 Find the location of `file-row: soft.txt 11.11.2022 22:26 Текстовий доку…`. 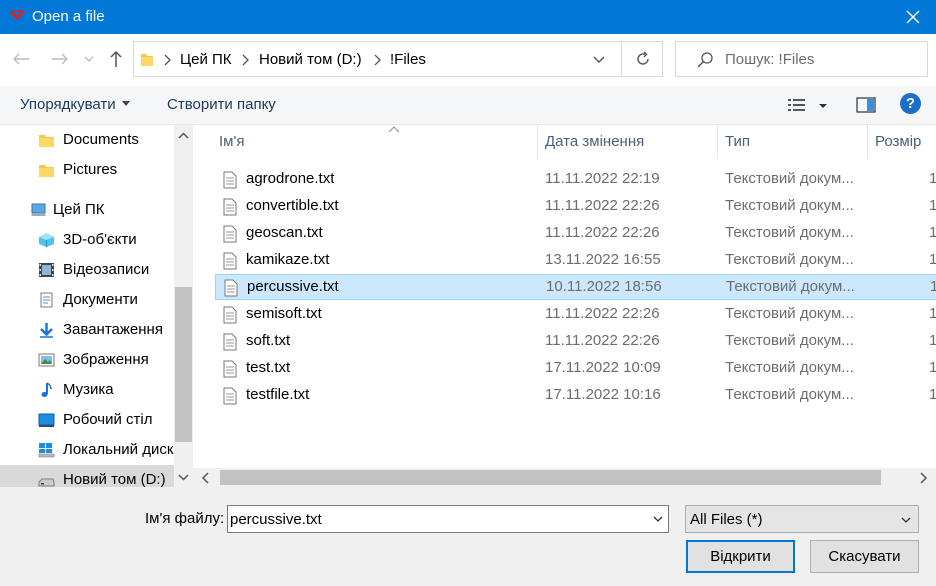

file-row: soft.txt 11.11.2022 22:26 Текстовий доку… is located at coordinates (575, 342).